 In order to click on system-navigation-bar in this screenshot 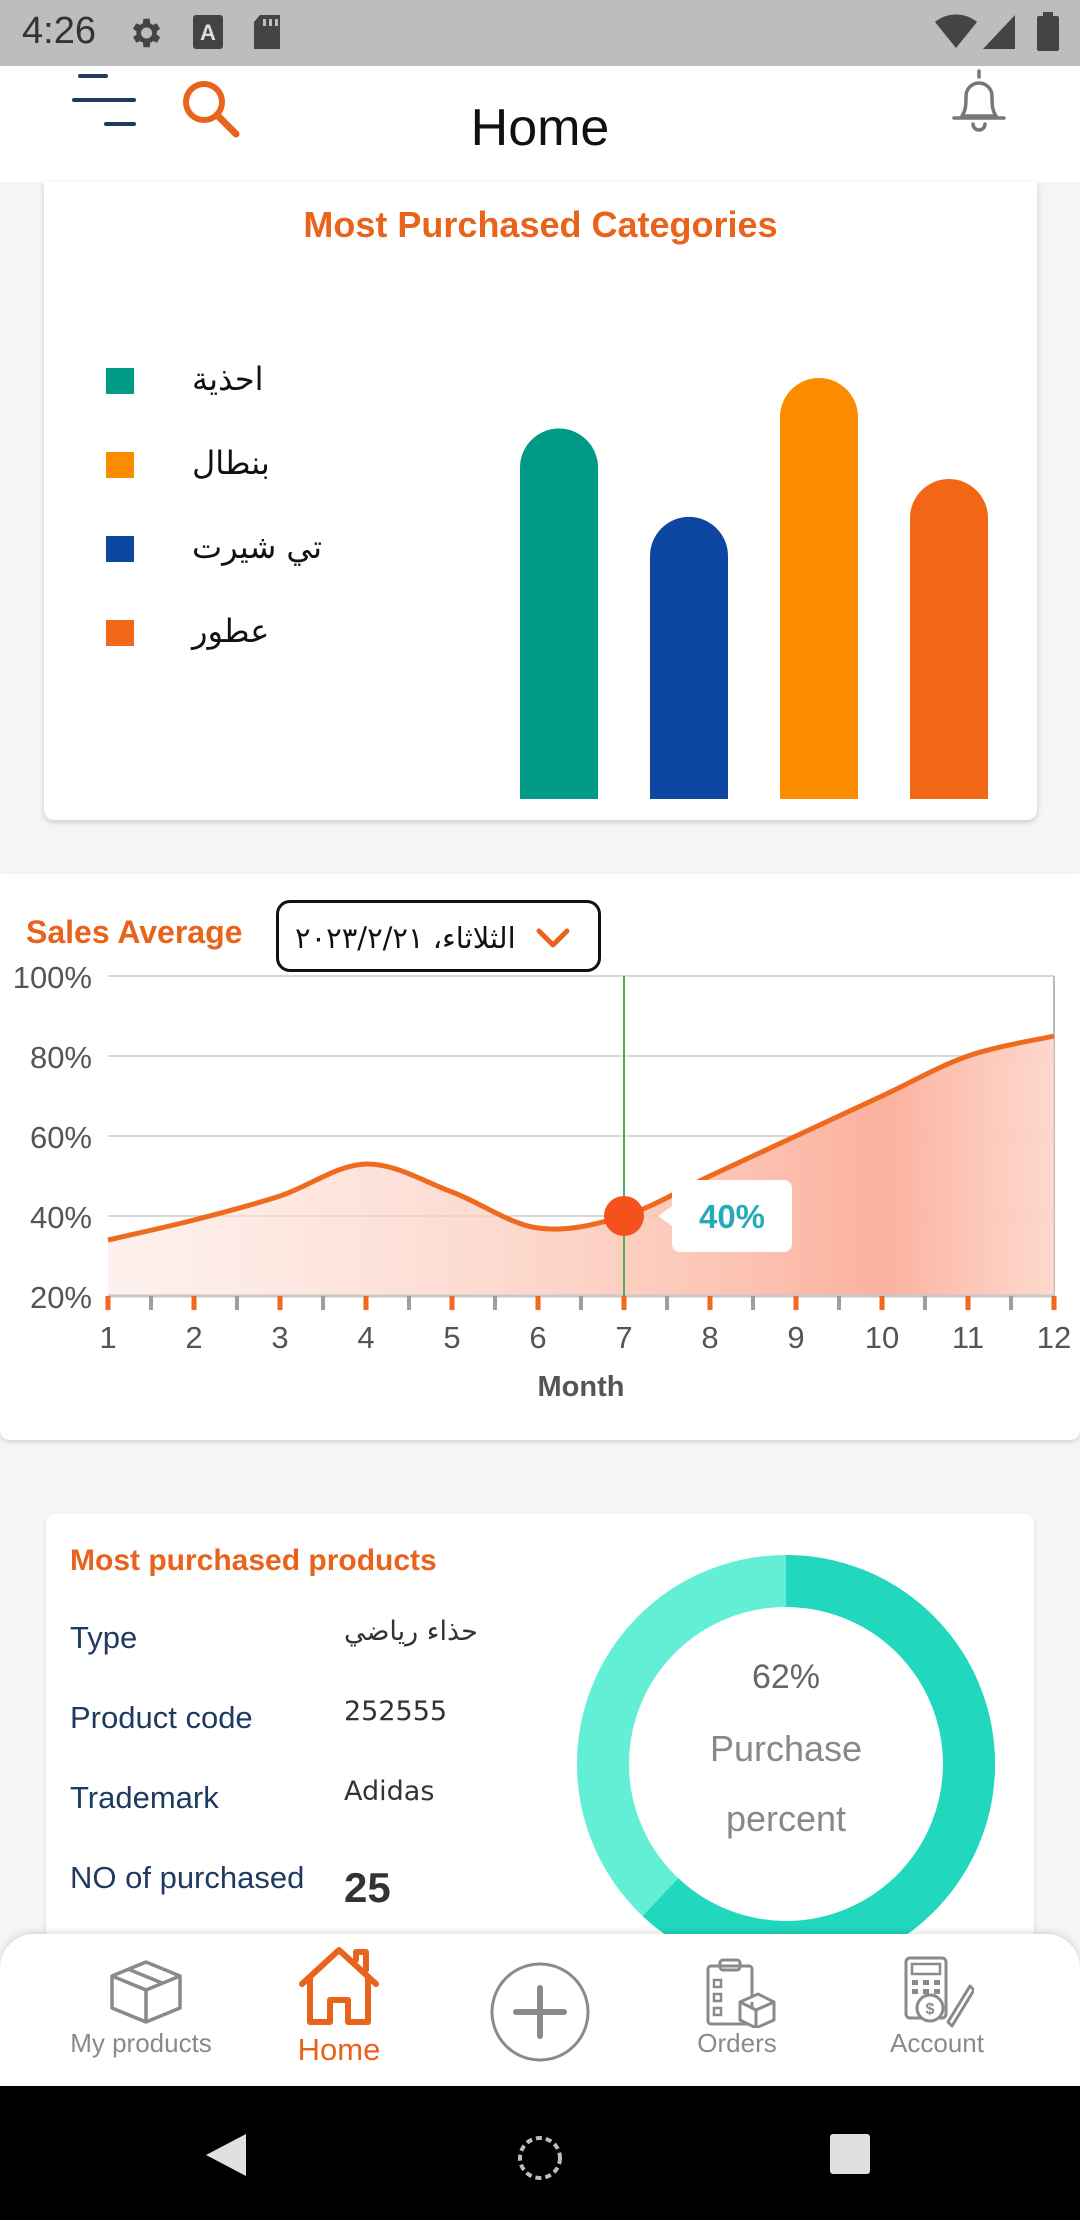, I will do `click(540, 2153)`.